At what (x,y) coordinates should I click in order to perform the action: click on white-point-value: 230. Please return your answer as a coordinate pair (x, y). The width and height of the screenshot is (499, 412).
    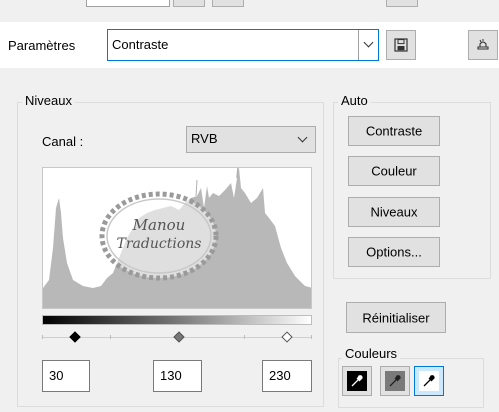
    Looking at the image, I should click on (280, 375).